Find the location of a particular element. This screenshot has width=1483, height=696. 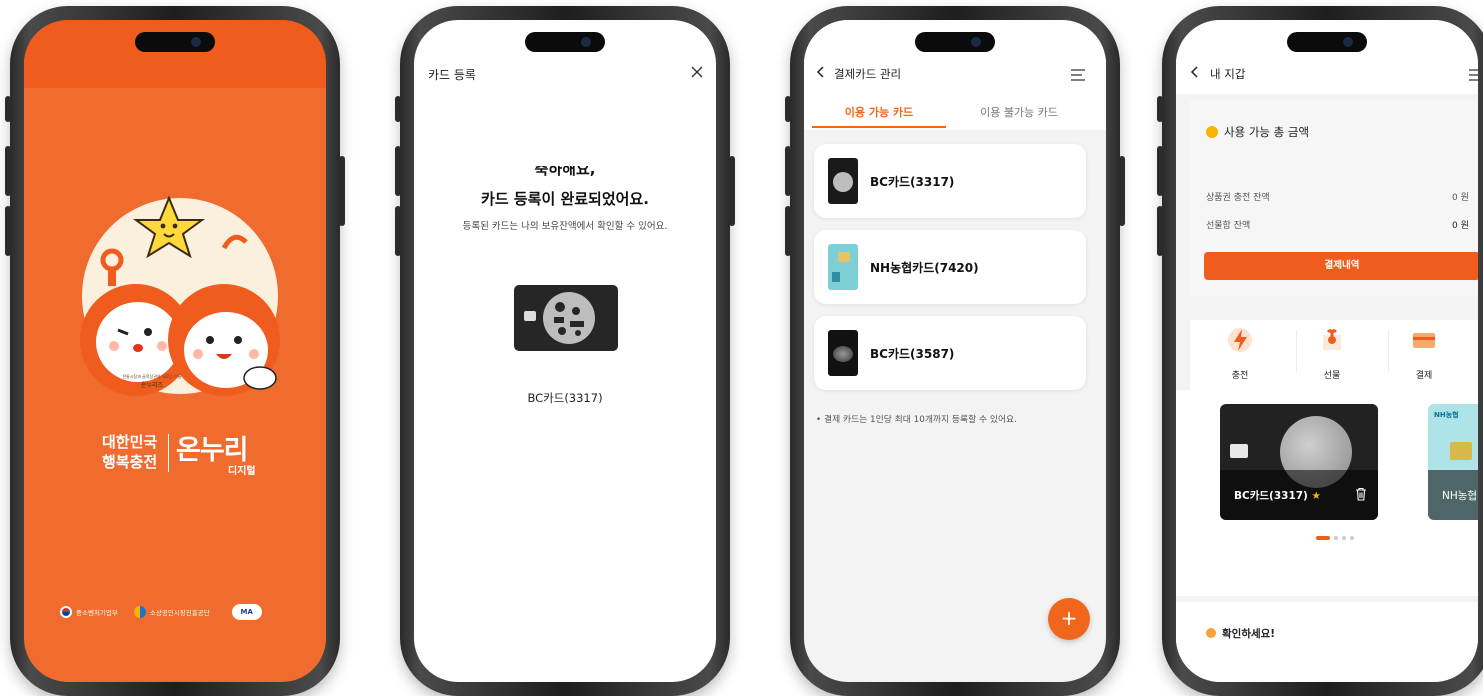

charge-balance-value: 0 원 is located at coordinates (1460, 198).